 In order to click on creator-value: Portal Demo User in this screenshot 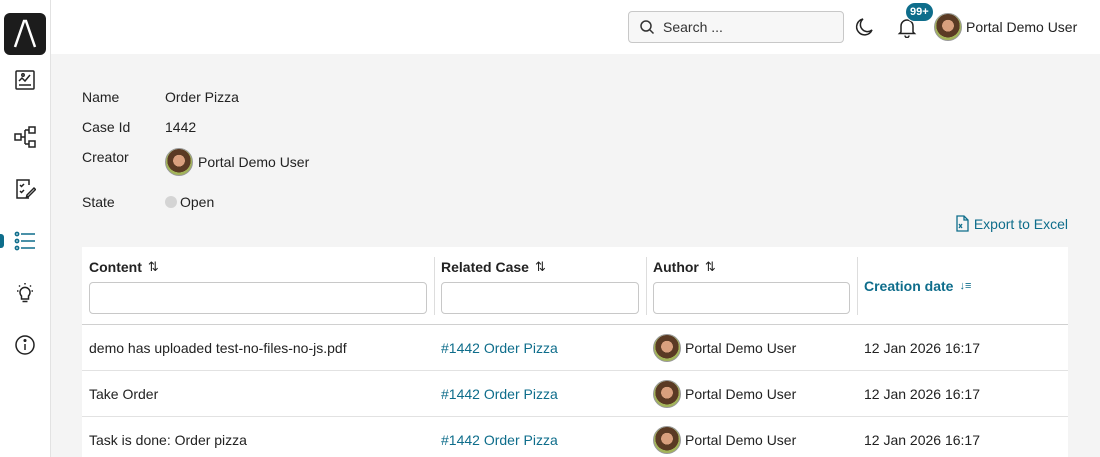, I will do `click(237, 162)`.